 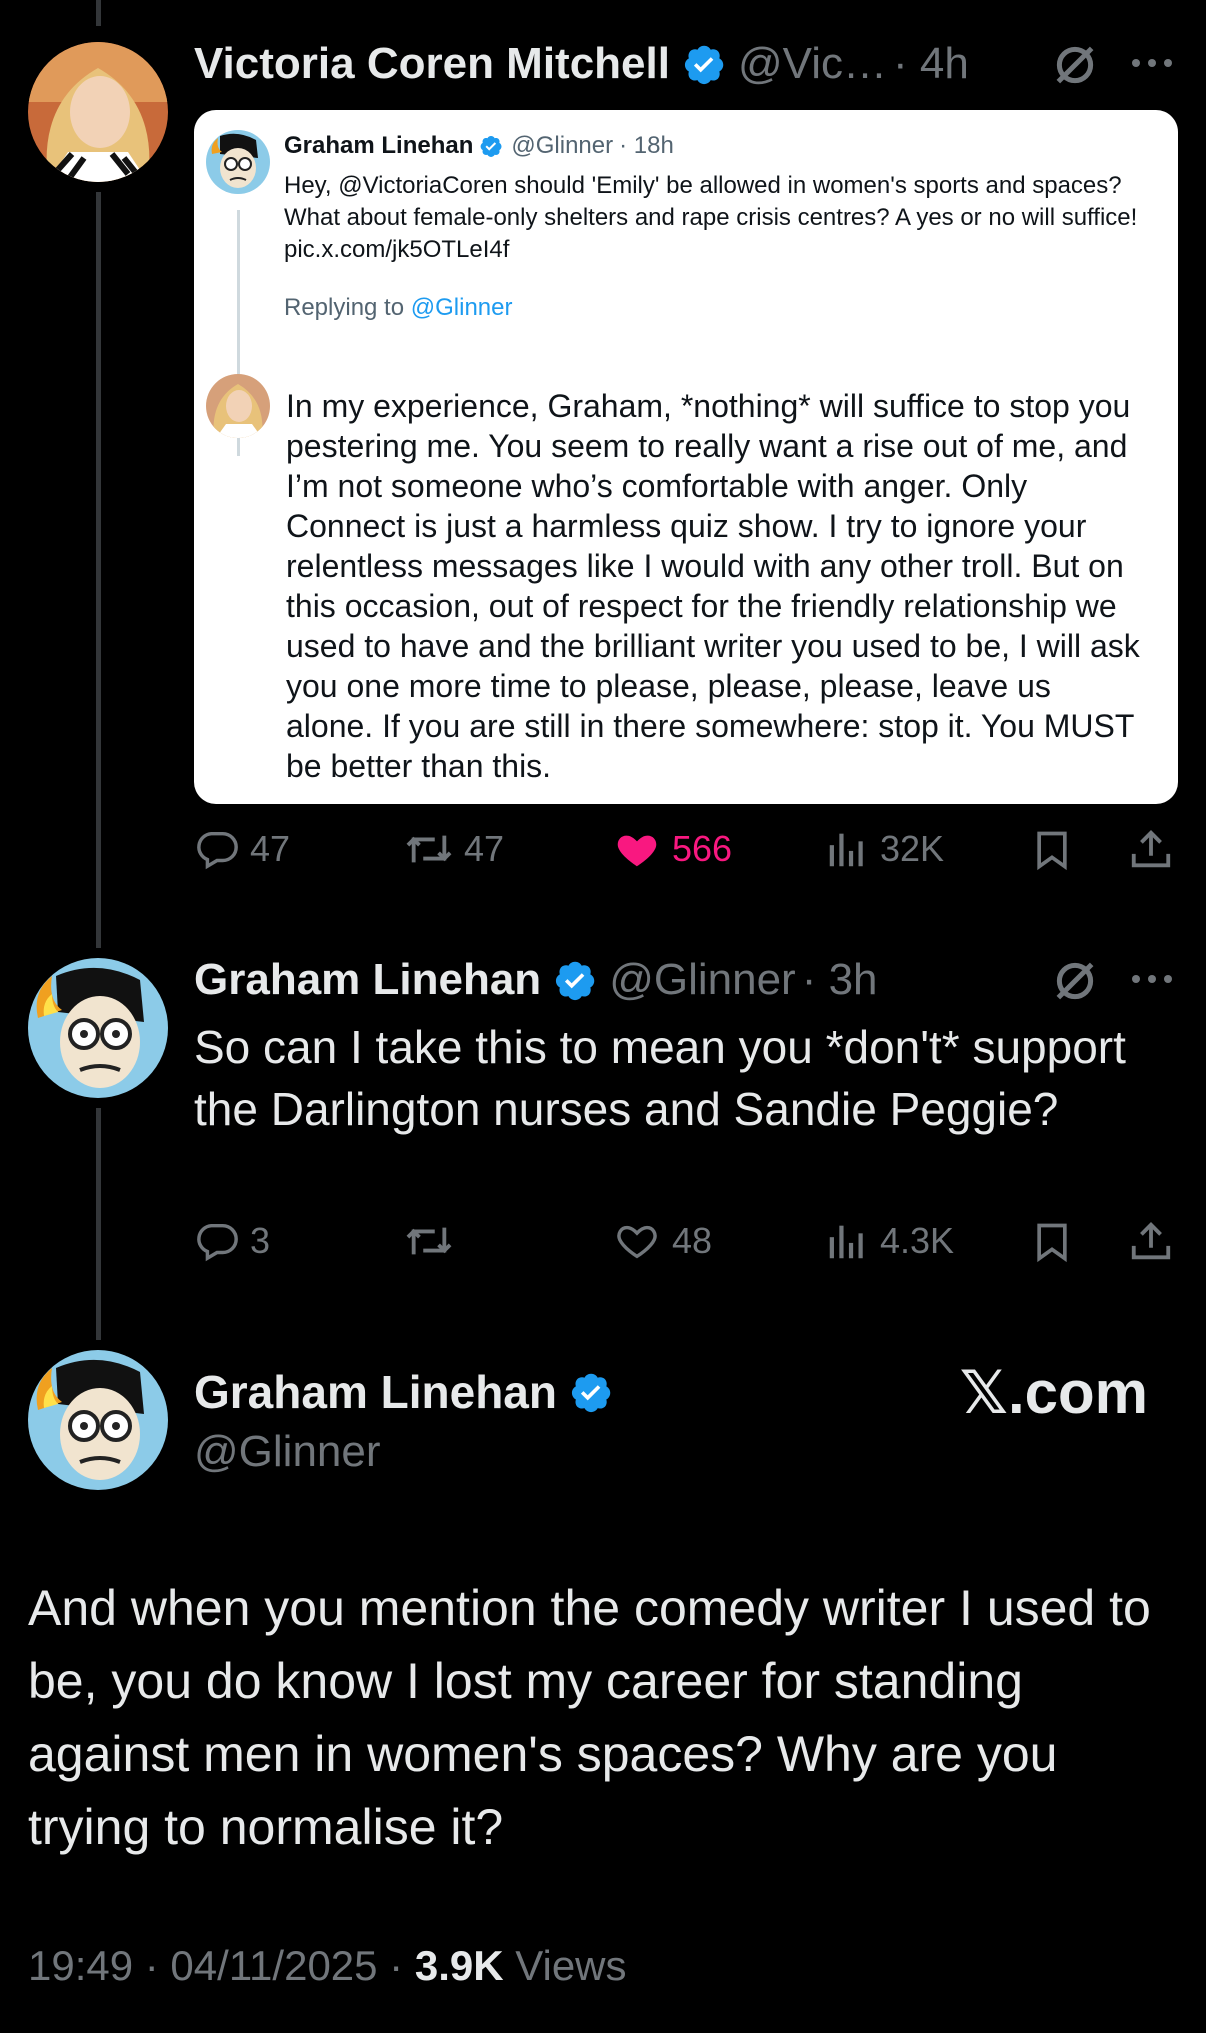 I want to click on tweet1-actions: 47 47 566 32K, so click(x=689, y=856).